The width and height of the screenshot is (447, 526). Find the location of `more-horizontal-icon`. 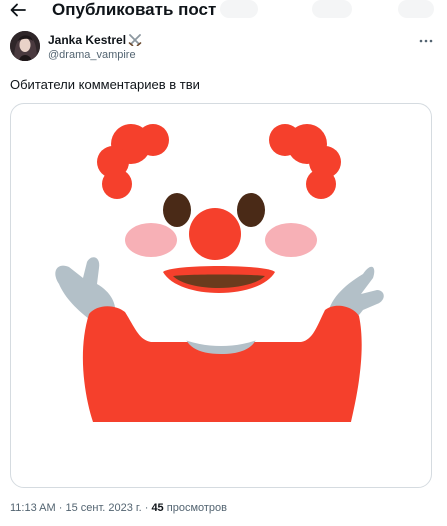

more-horizontal-icon is located at coordinates (426, 41).